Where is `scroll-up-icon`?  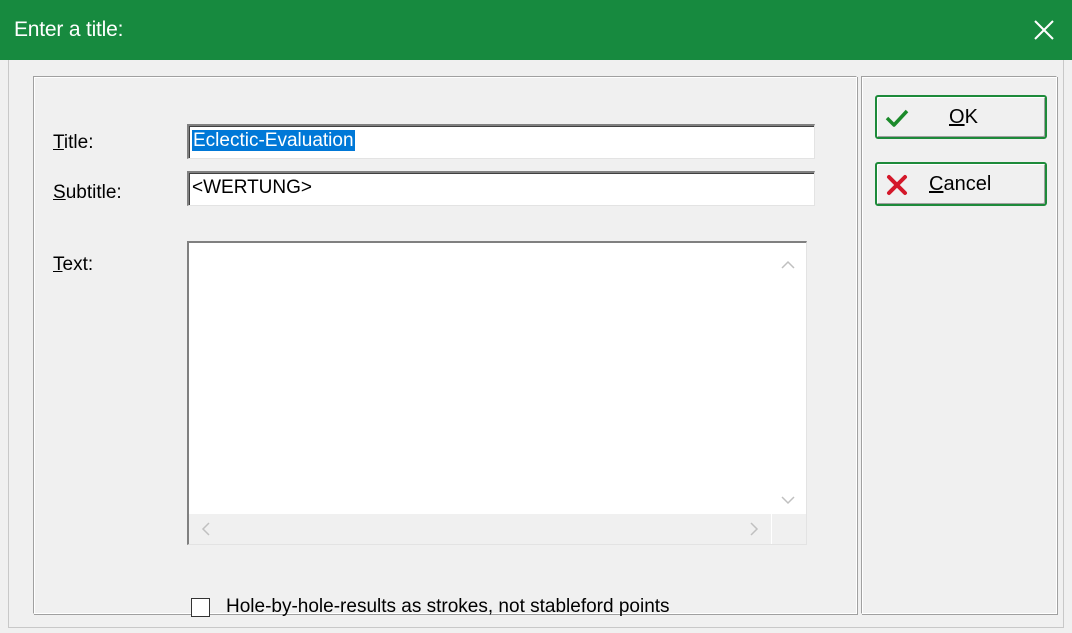
scroll-up-icon is located at coordinates (788, 264).